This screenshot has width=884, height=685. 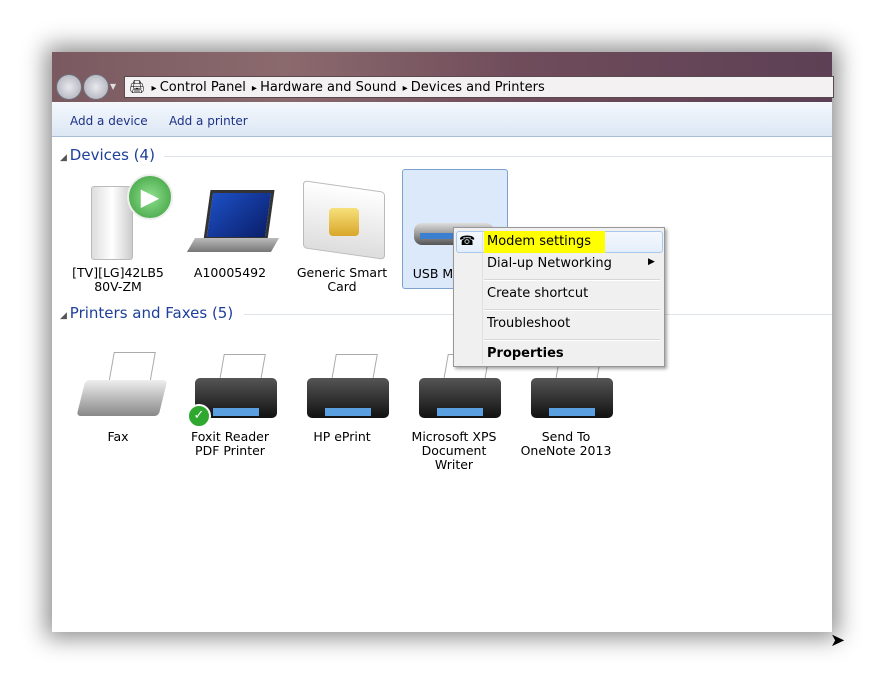 I want to click on printer-label: HP ePrint, so click(x=342, y=436).